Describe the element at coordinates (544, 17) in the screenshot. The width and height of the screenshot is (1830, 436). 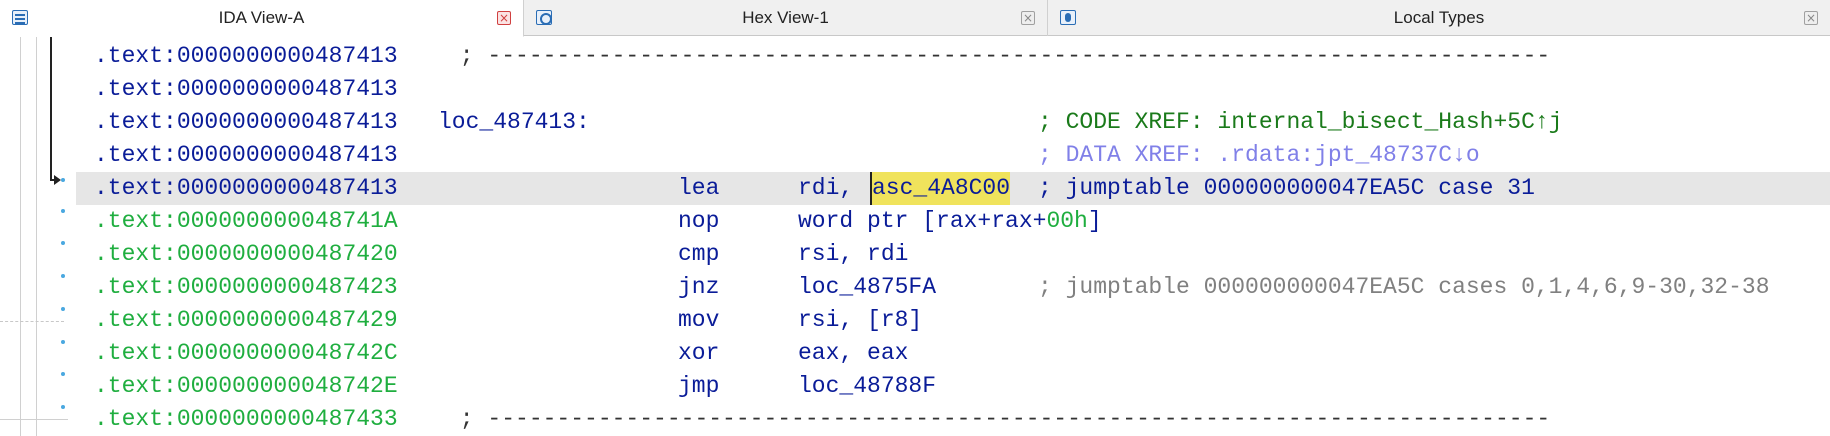
I see `hex-view-icon` at that location.